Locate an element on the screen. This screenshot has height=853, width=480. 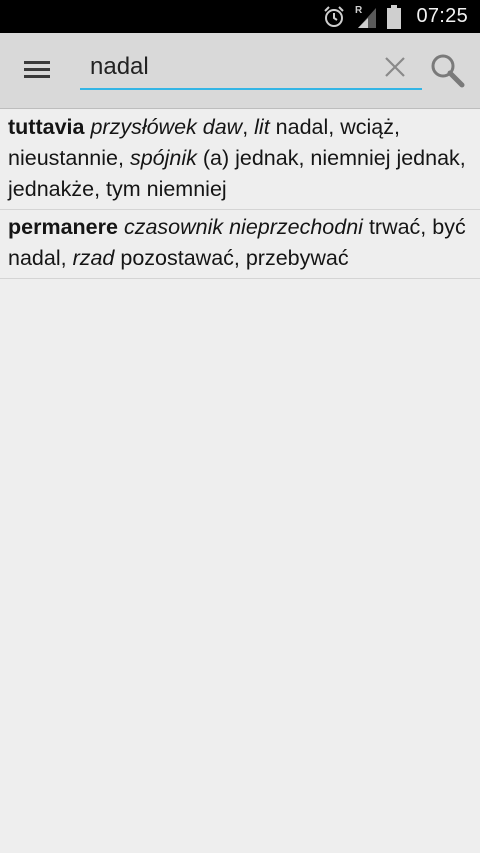
hamburger-menu-icon is located at coordinates (37, 70).